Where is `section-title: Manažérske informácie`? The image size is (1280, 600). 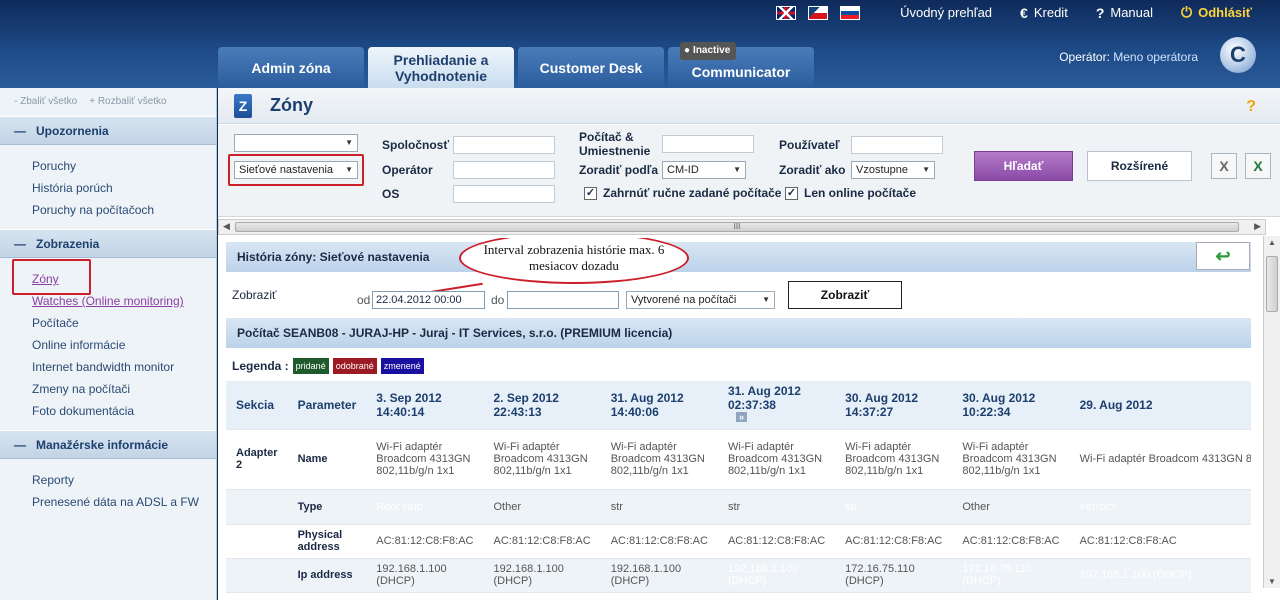 section-title: Manažérske informácie is located at coordinates (102, 444).